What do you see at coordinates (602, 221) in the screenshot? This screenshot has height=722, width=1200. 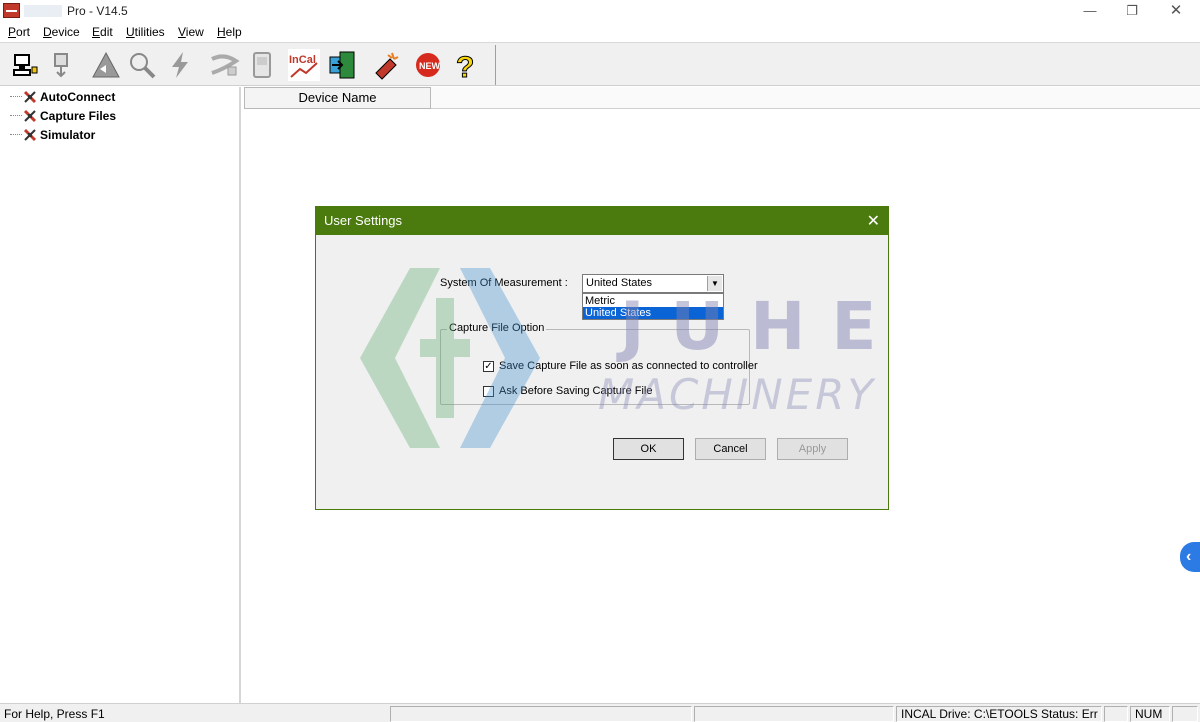 I see `dialog-title-bar: User Settings ✕` at bounding box center [602, 221].